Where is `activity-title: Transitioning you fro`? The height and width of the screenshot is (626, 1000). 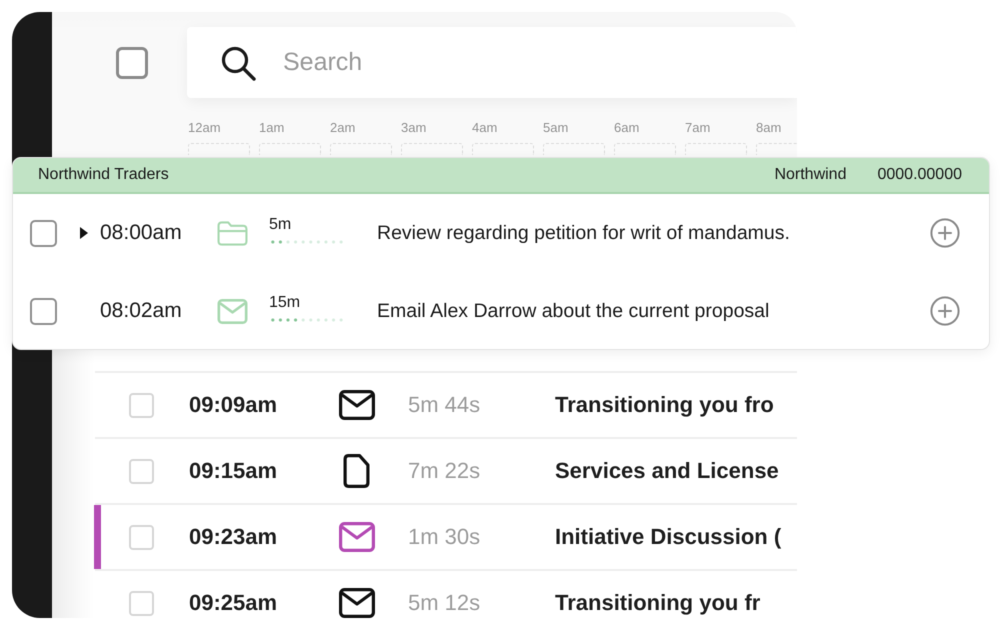 activity-title: Transitioning you fro is located at coordinates (664, 405).